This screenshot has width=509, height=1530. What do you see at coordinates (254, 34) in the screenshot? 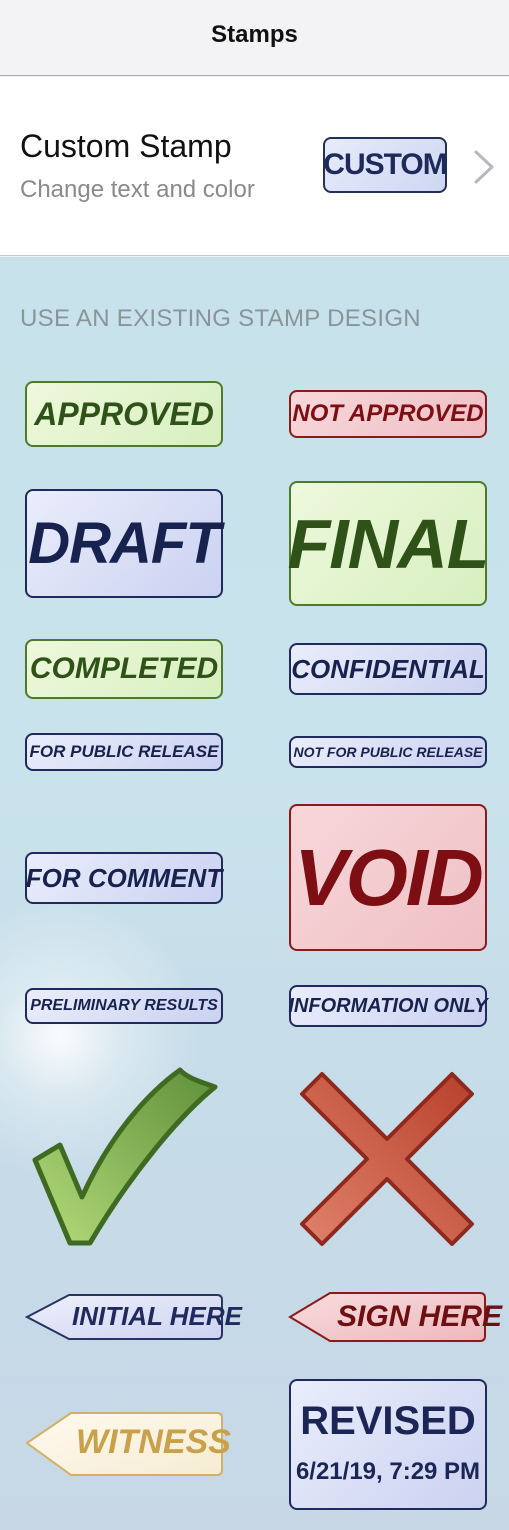
I see `page-title: Stamps` at bounding box center [254, 34].